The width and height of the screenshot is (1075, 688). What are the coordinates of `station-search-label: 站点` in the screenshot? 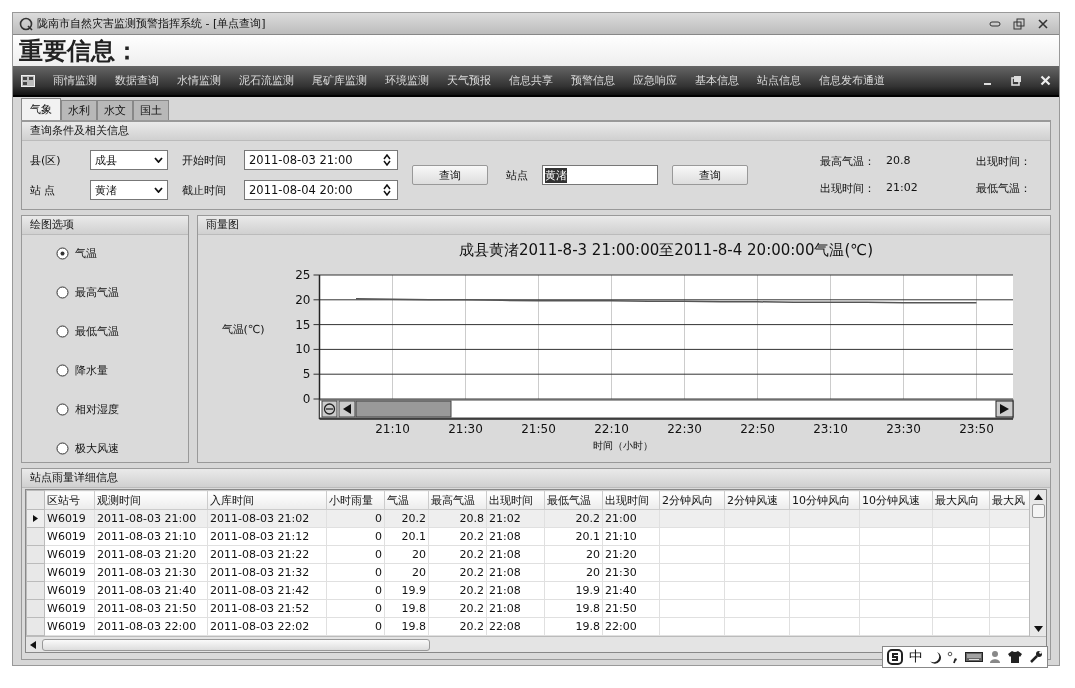 It's located at (517, 175).